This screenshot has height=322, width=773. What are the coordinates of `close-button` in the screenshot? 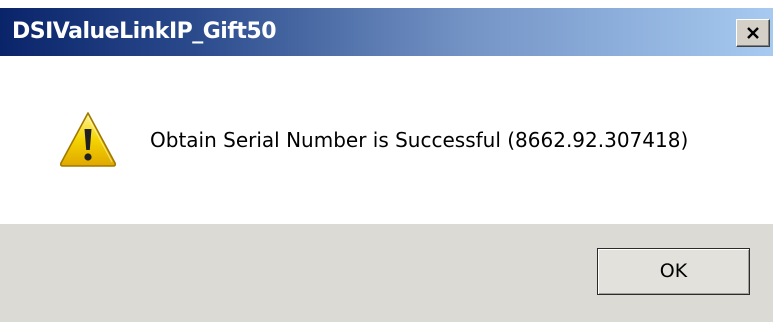 It's located at (753, 33).